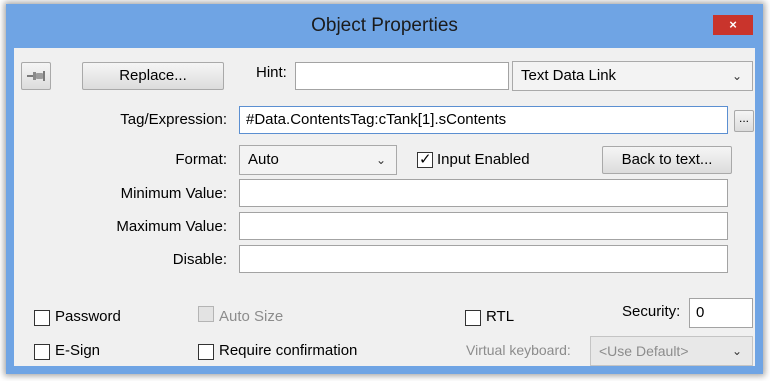 The height and width of the screenshot is (381, 770). Describe the element at coordinates (569, 75) in the screenshot. I see `link-type-value: Text Data Link` at that location.